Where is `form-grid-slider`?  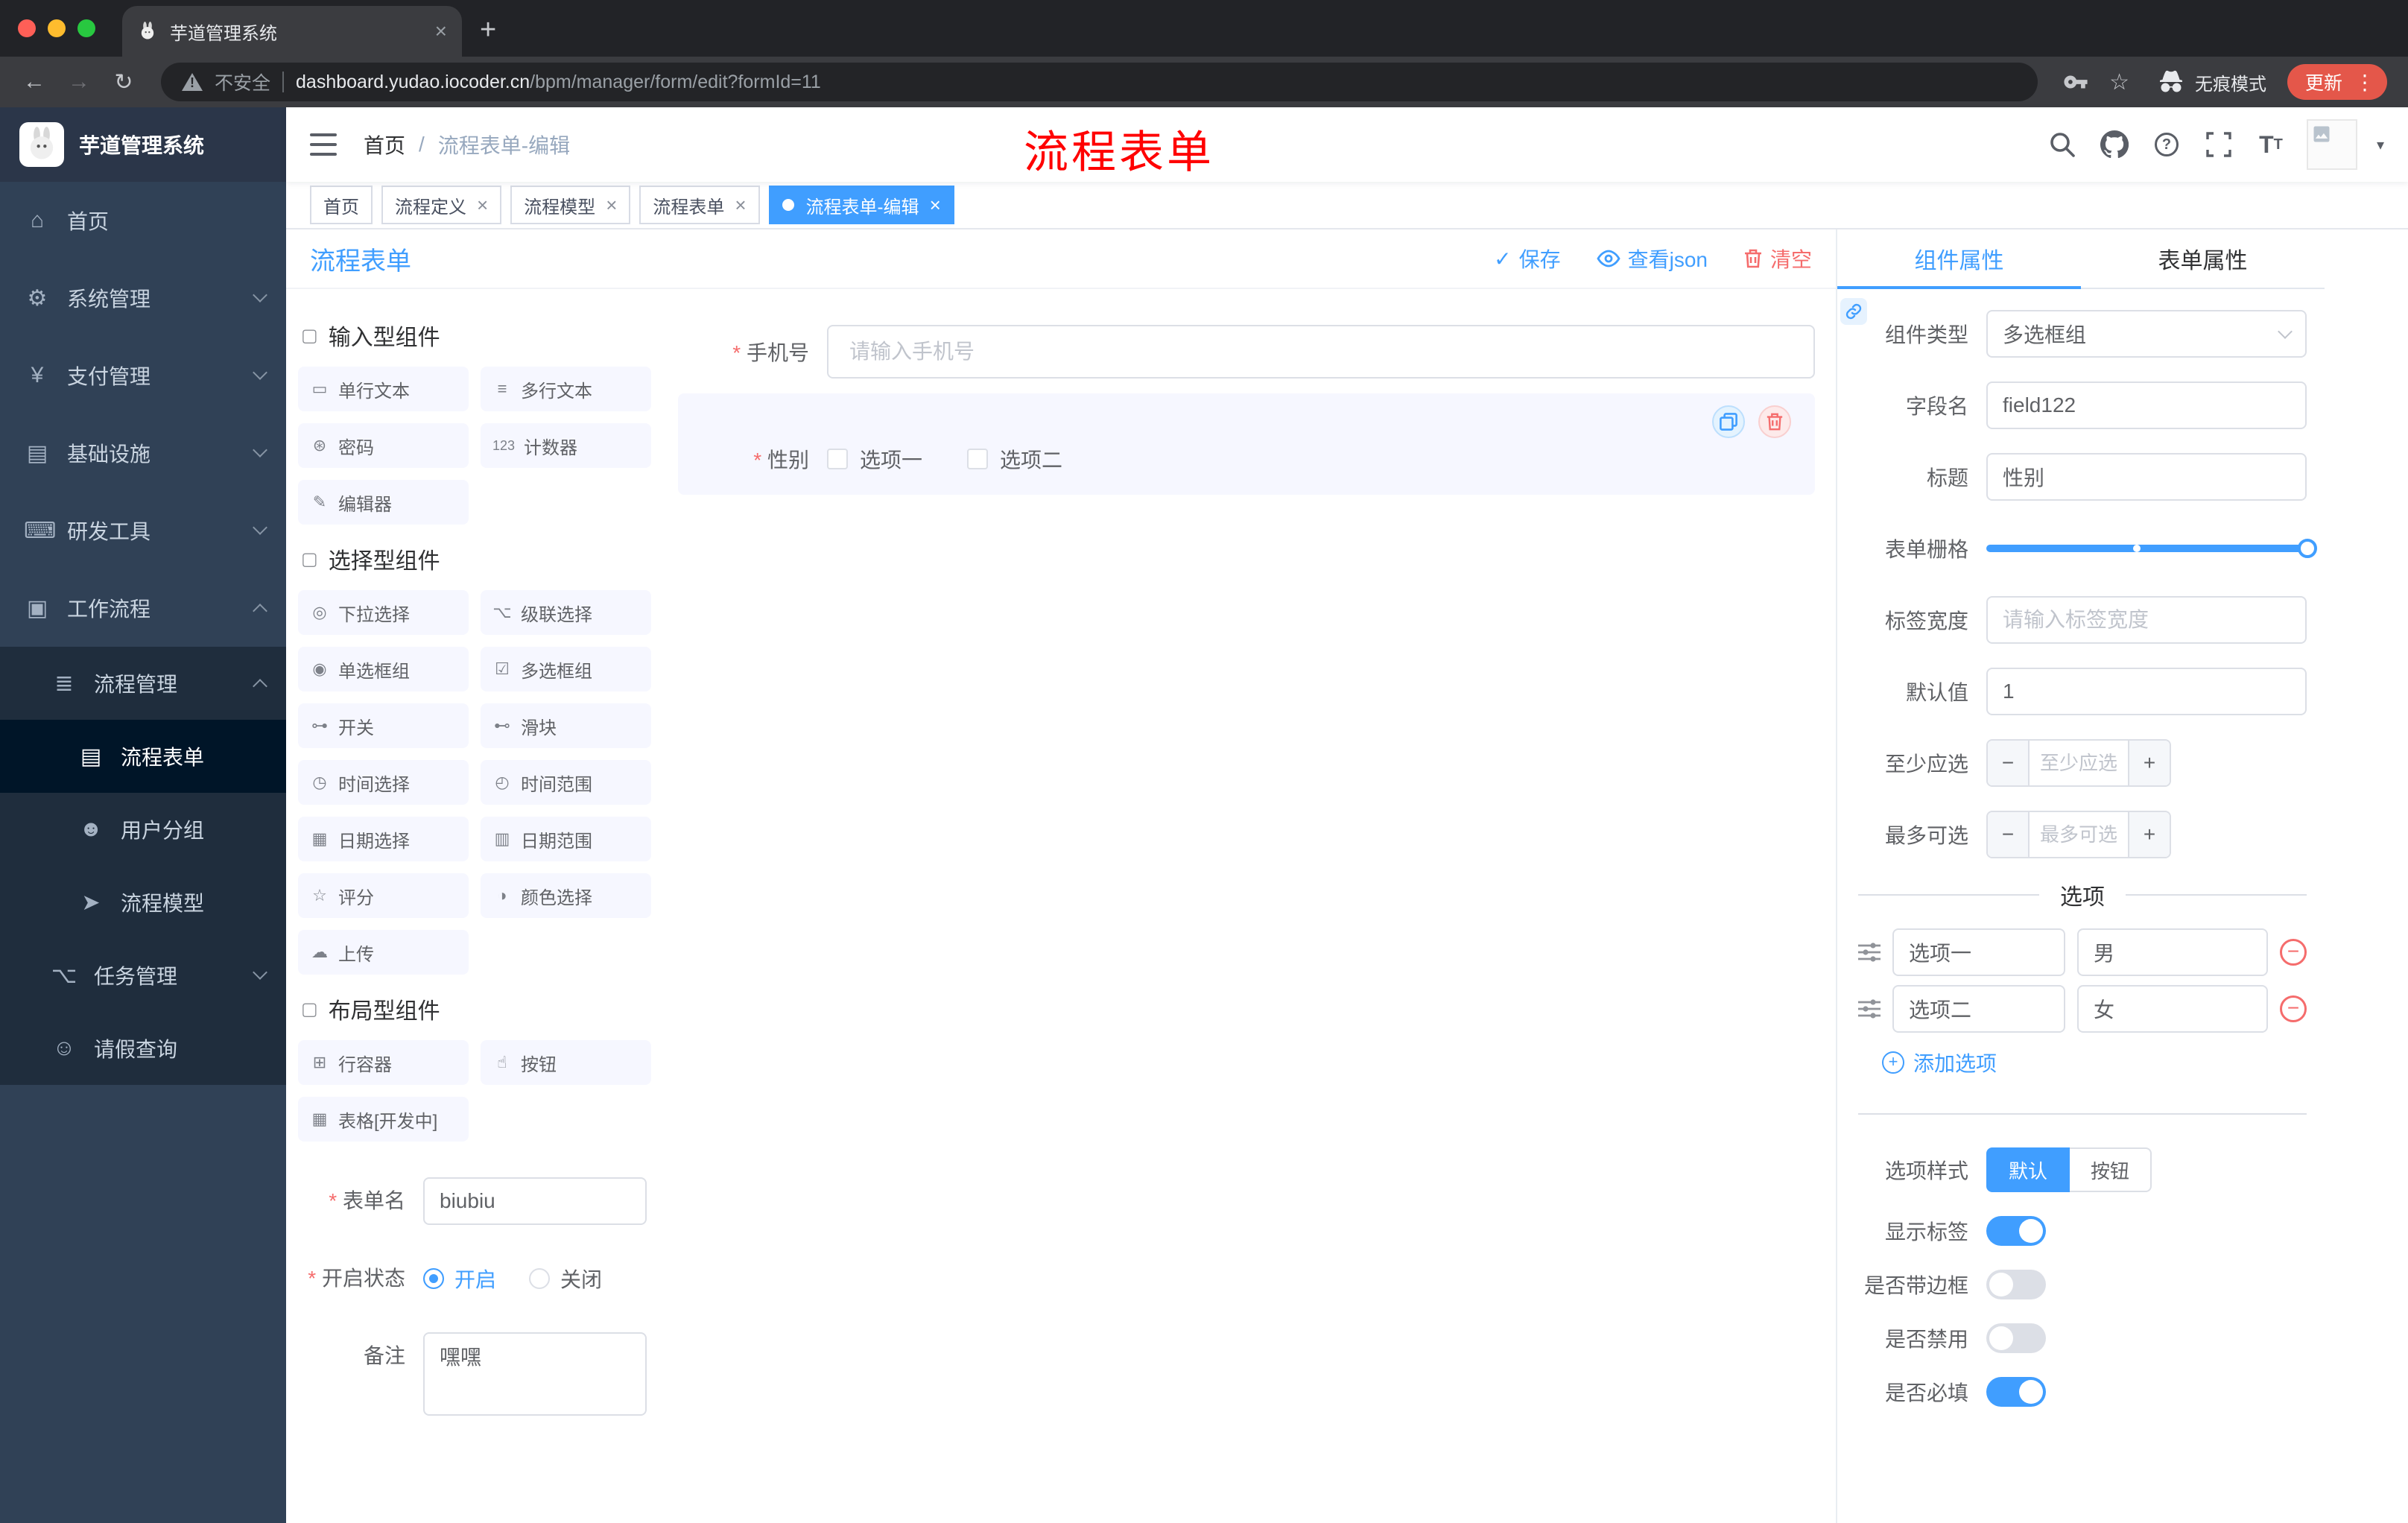
form-grid-slider is located at coordinates (2151, 548).